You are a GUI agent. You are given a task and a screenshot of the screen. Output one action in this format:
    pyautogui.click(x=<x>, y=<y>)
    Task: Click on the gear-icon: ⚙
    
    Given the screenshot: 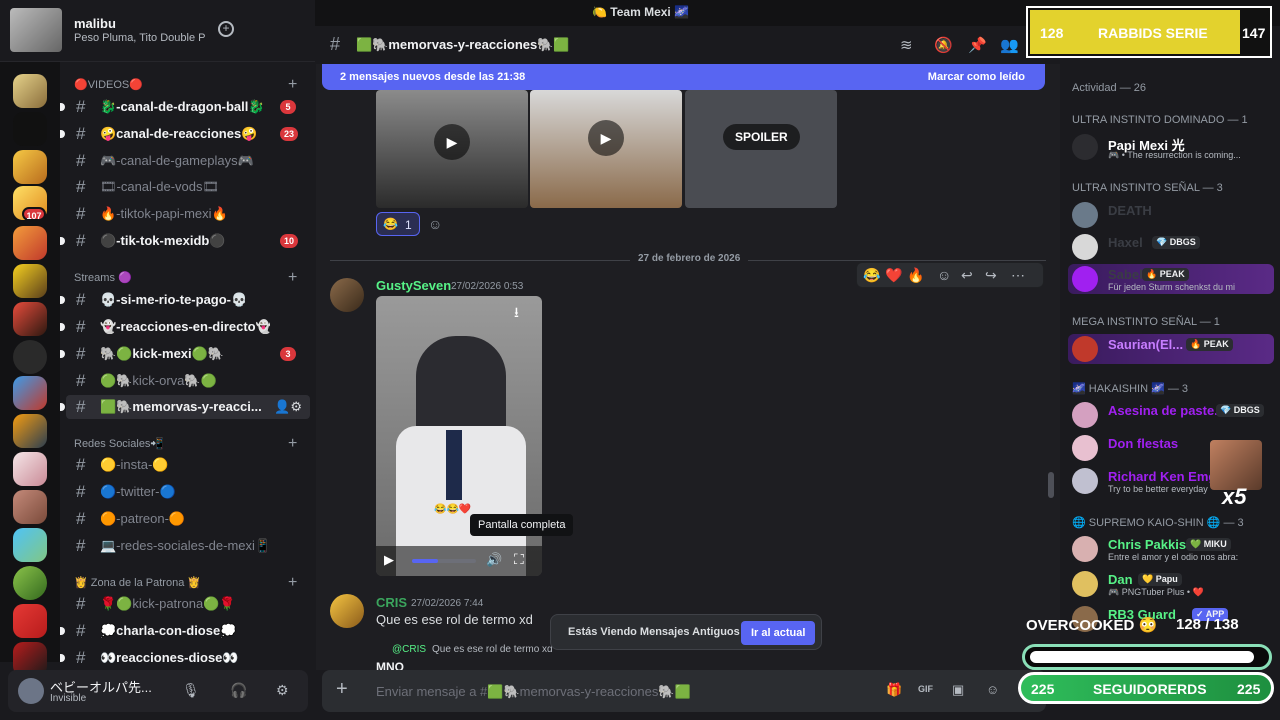 What is the action you would take?
    pyautogui.click(x=282, y=690)
    